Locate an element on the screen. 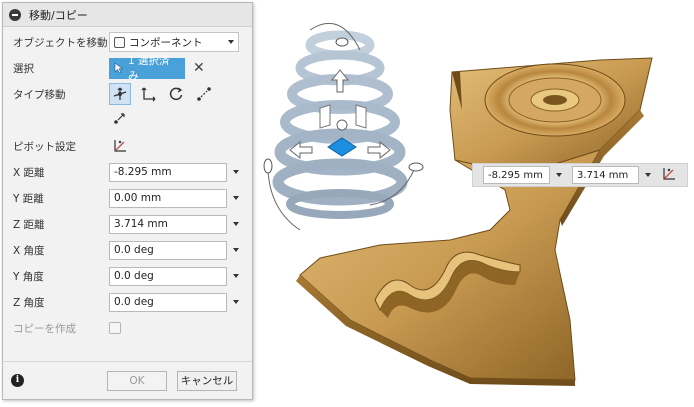 The height and width of the screenshot is (407, 694). z-angle-input: 0.0 deg is located at coordinates (168, 302).